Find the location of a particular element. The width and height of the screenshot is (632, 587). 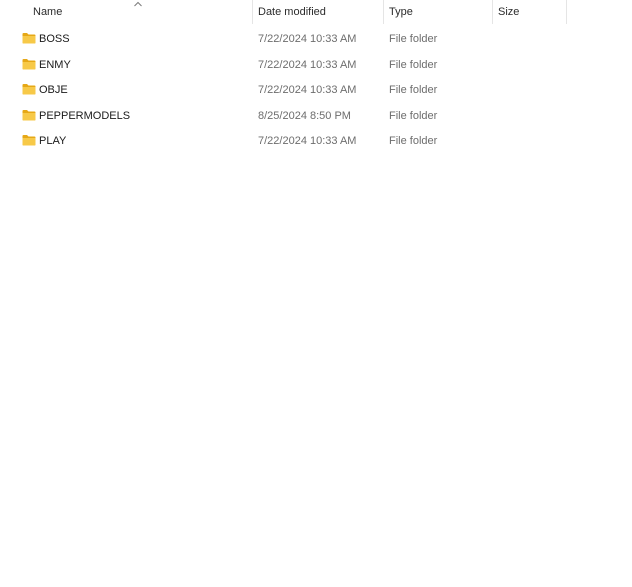

column-header-date-modified: Date modified is located at coordinates (317, 12).